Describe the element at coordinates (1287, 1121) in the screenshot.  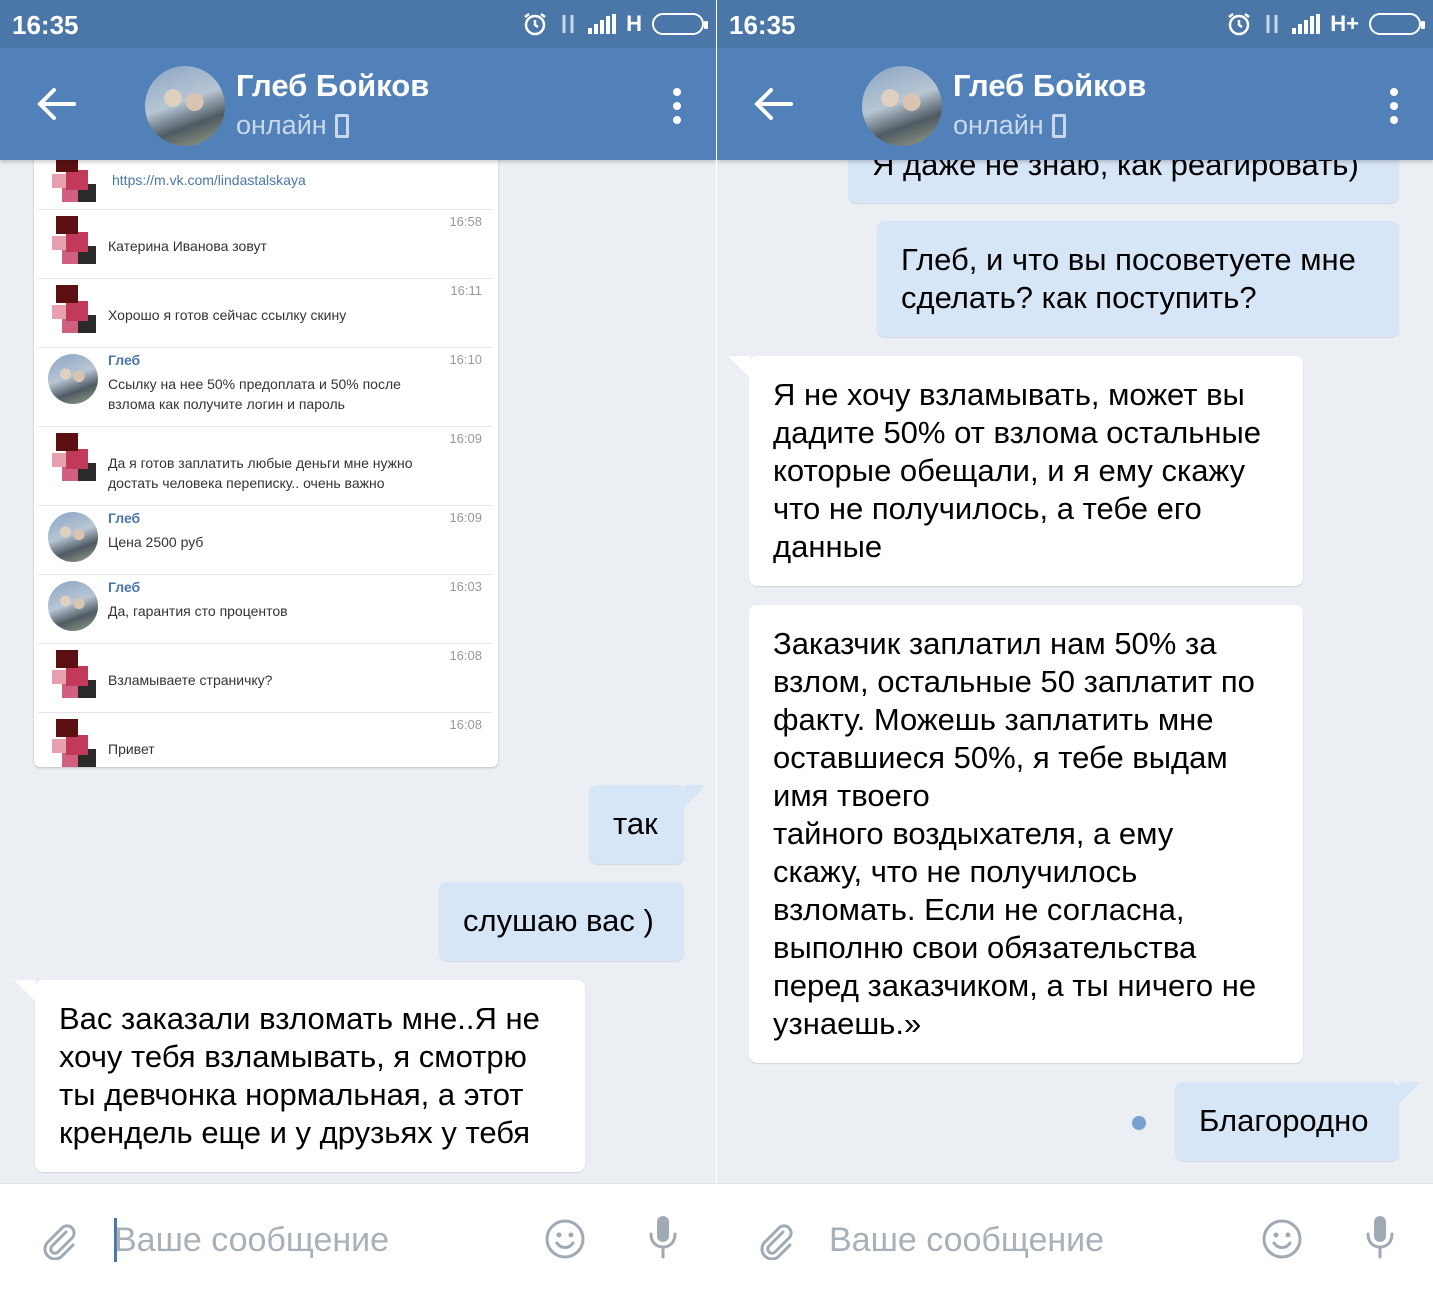
I see `message-bubble-outgoing: Благородно` at that location.